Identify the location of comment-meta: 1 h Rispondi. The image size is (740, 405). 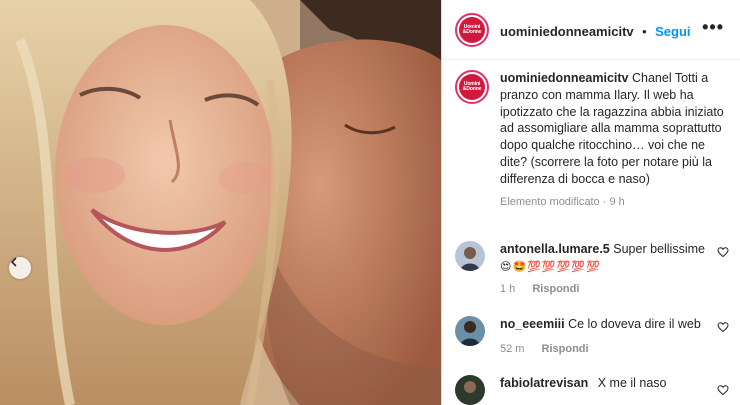
(607, 289).